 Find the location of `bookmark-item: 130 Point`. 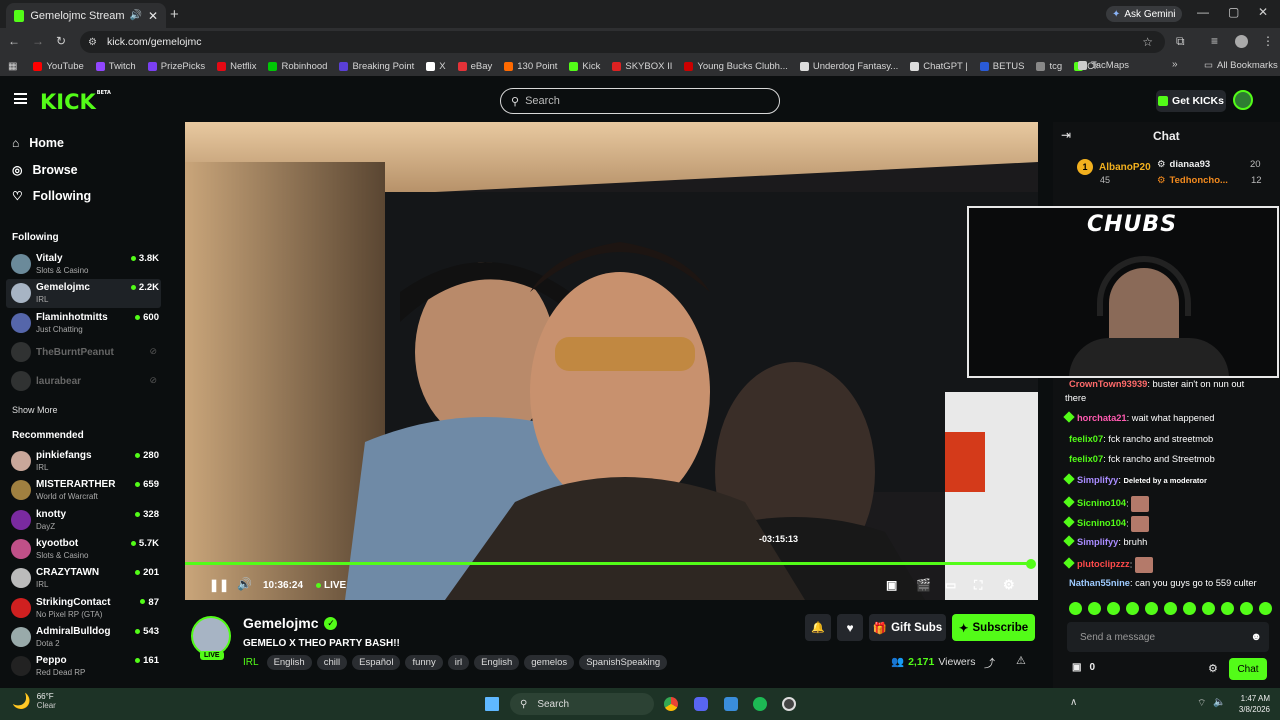

bookmark-item: 130 Point is located at coordinates (530, 66).